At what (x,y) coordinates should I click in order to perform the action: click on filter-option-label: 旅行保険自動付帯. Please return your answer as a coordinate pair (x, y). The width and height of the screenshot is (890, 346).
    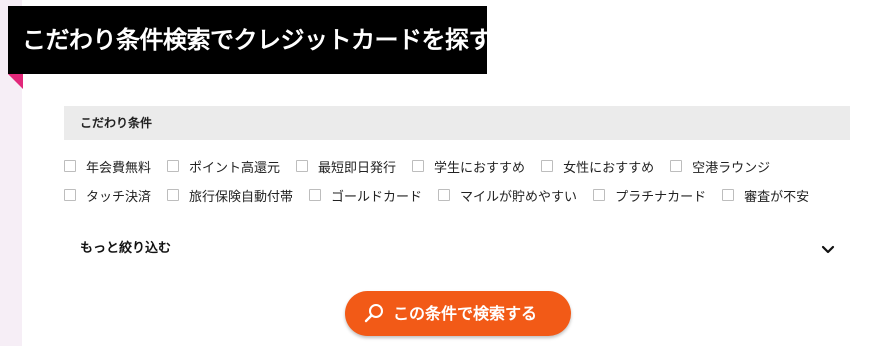
    Looking at the image, I should click on (241, 197).